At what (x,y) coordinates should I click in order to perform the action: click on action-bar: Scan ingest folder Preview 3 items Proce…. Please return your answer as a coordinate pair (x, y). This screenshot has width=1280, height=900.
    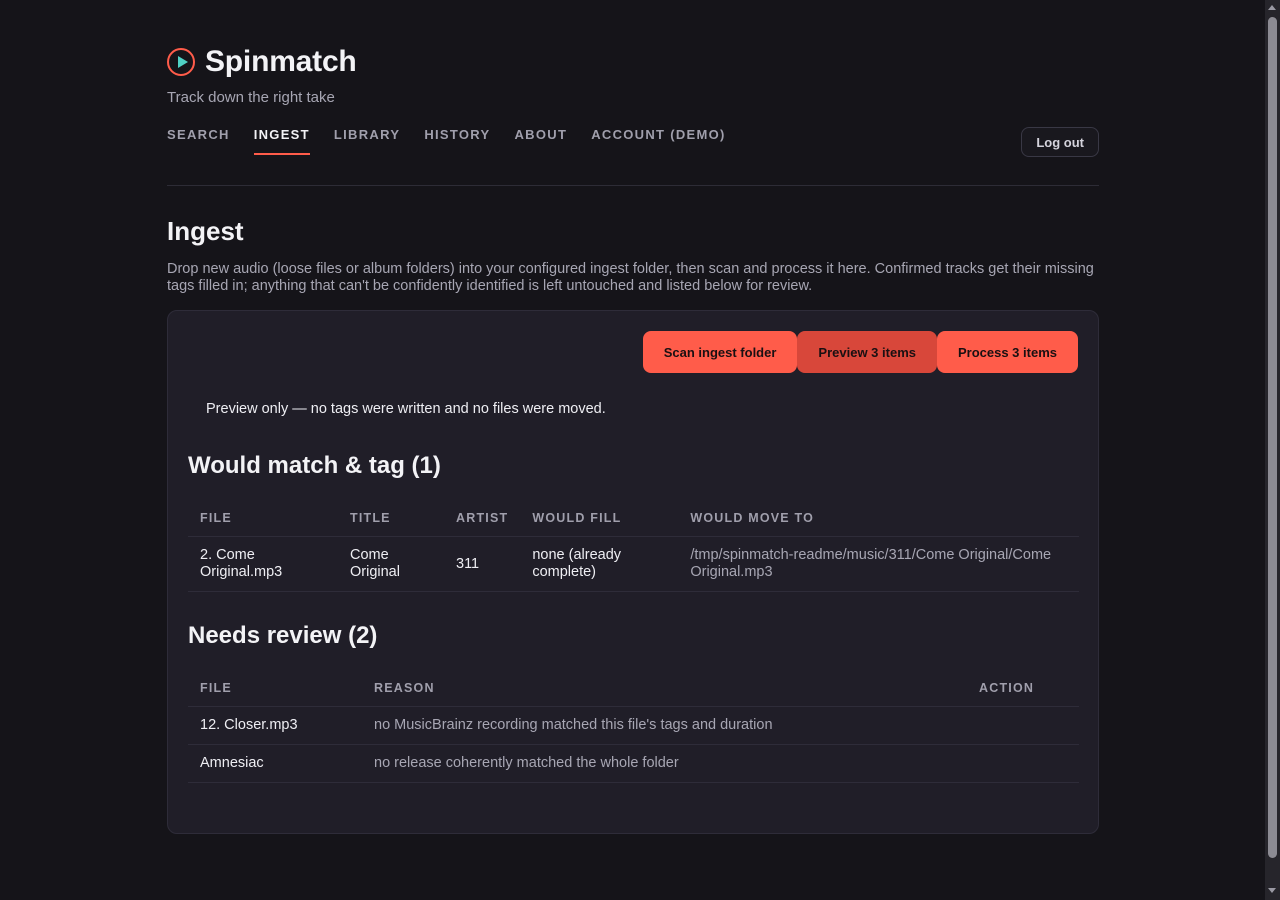
    Looking at the image, I should click on (860, 352).